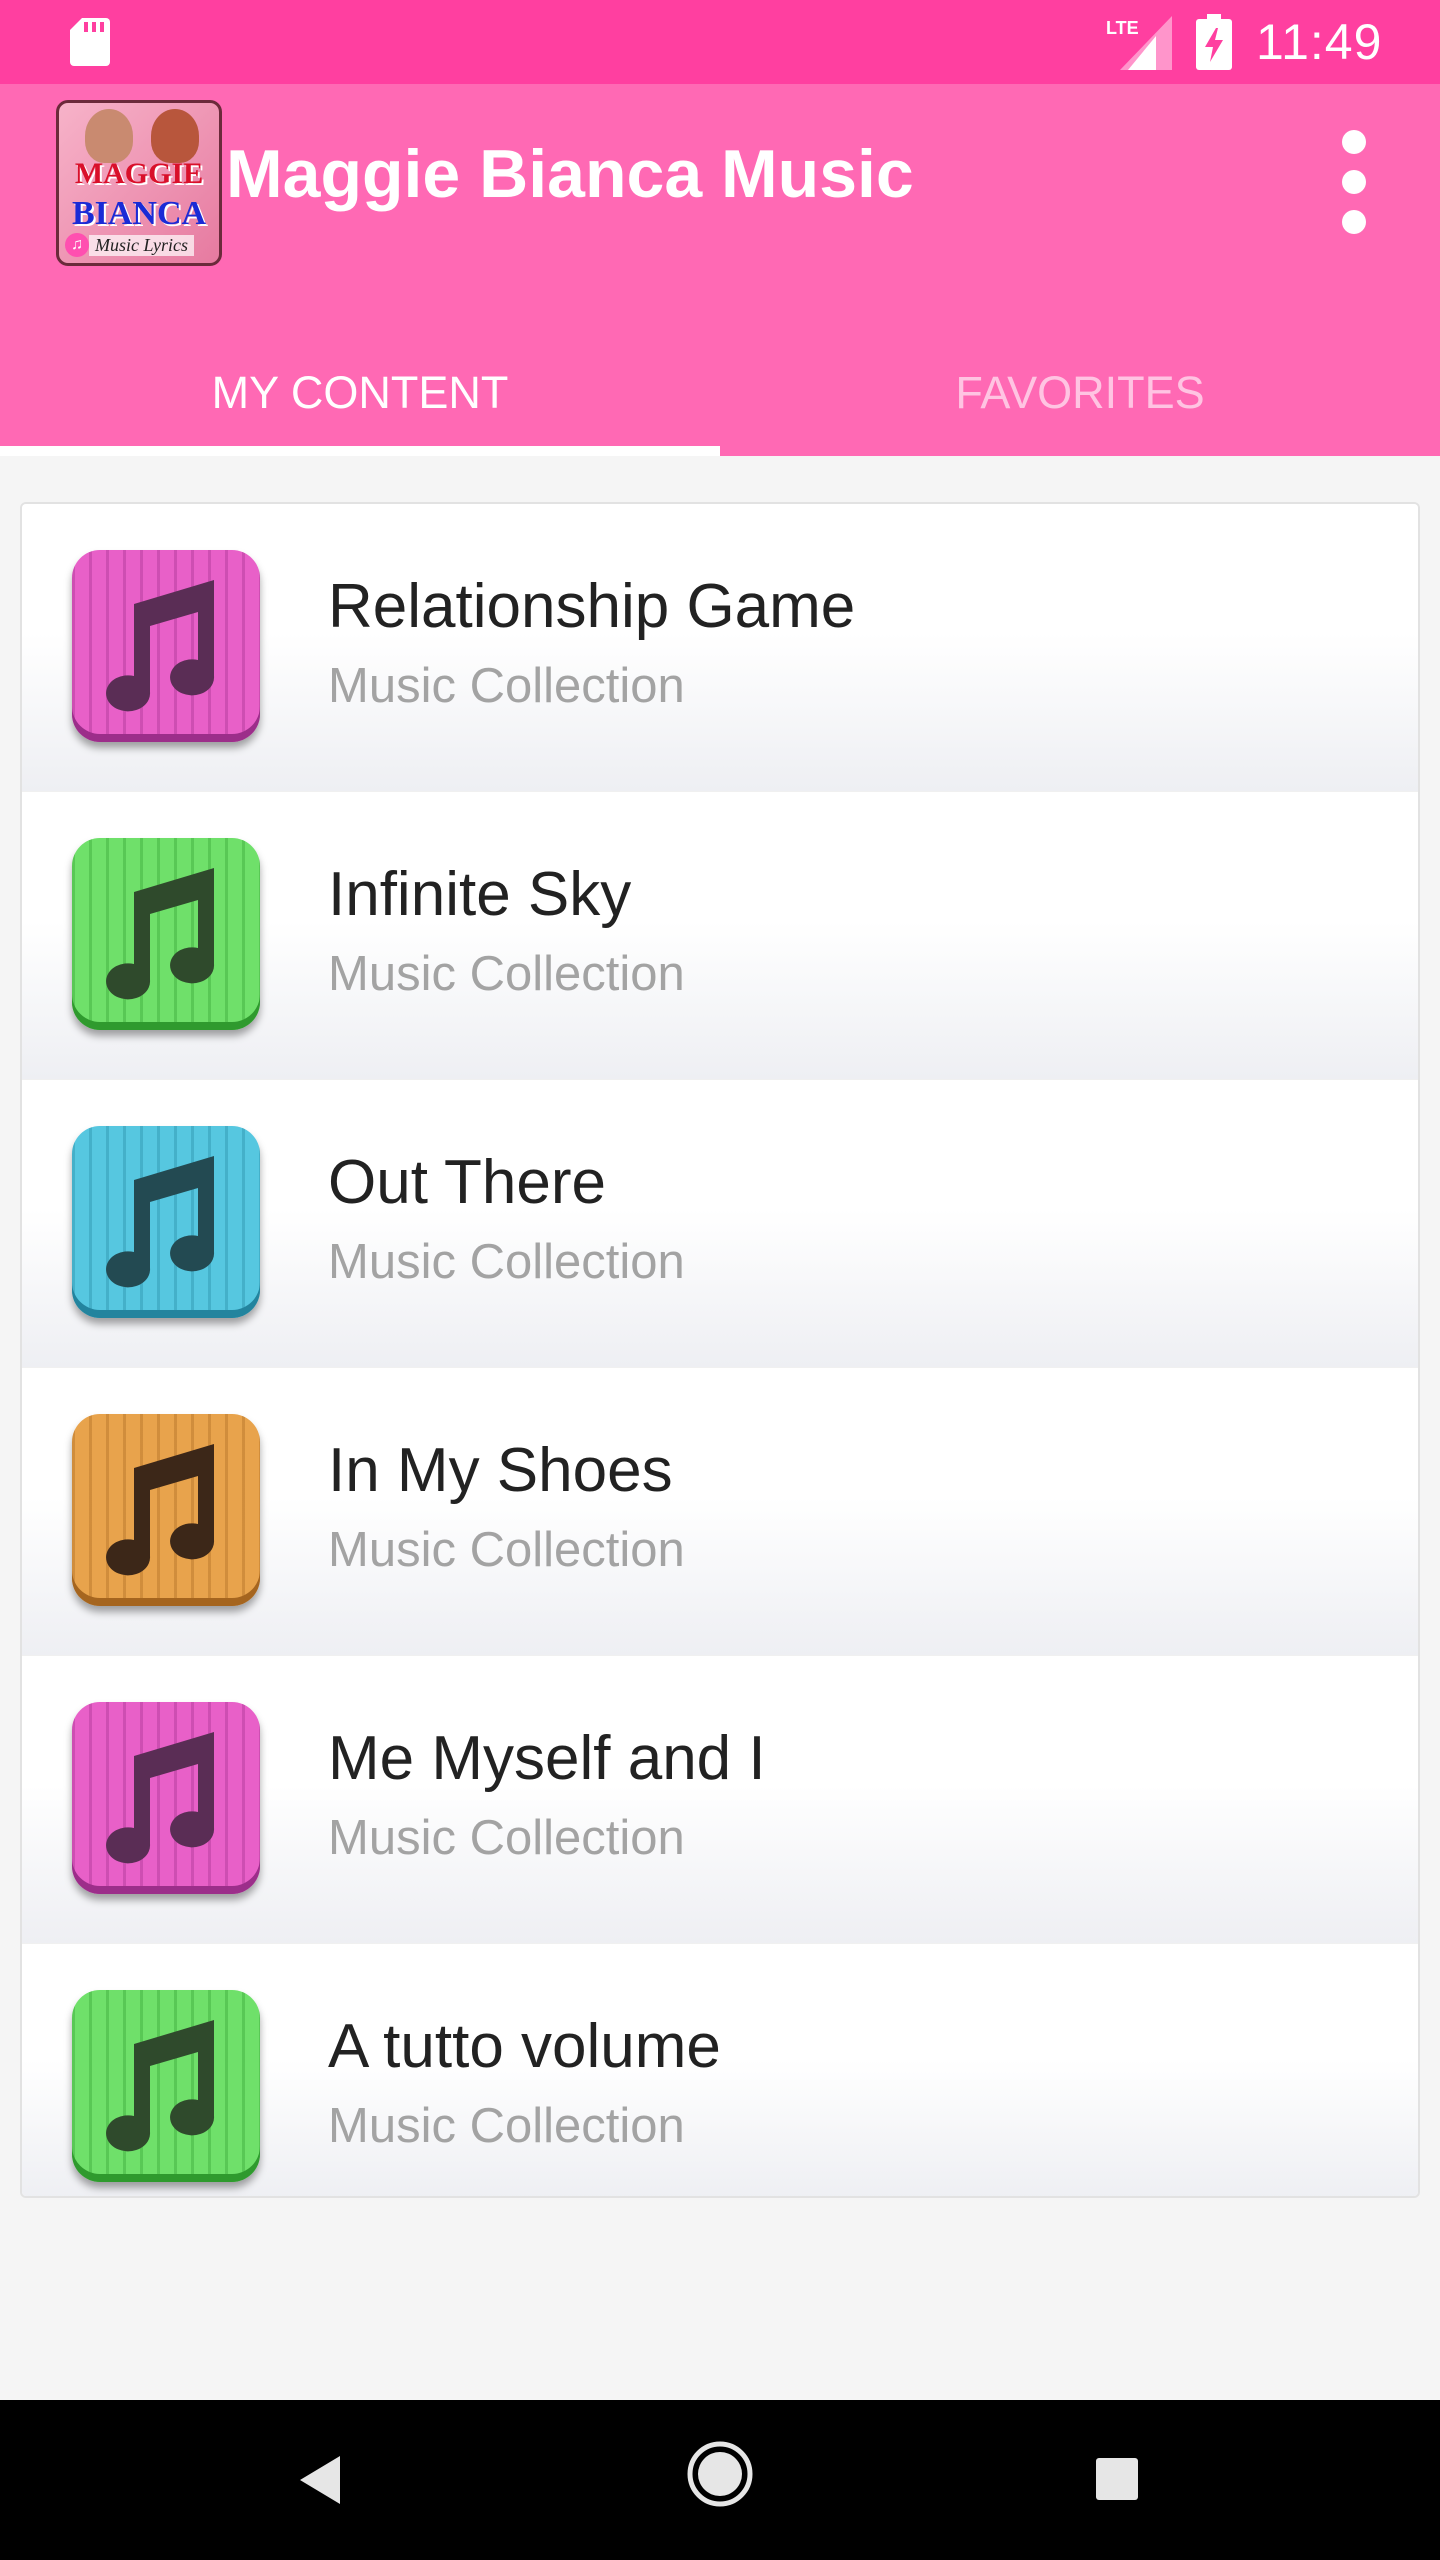  Describe the element at coordinates (77, 245) in the screenshot. I see `logo-music-note-icon: ♫` at that location.